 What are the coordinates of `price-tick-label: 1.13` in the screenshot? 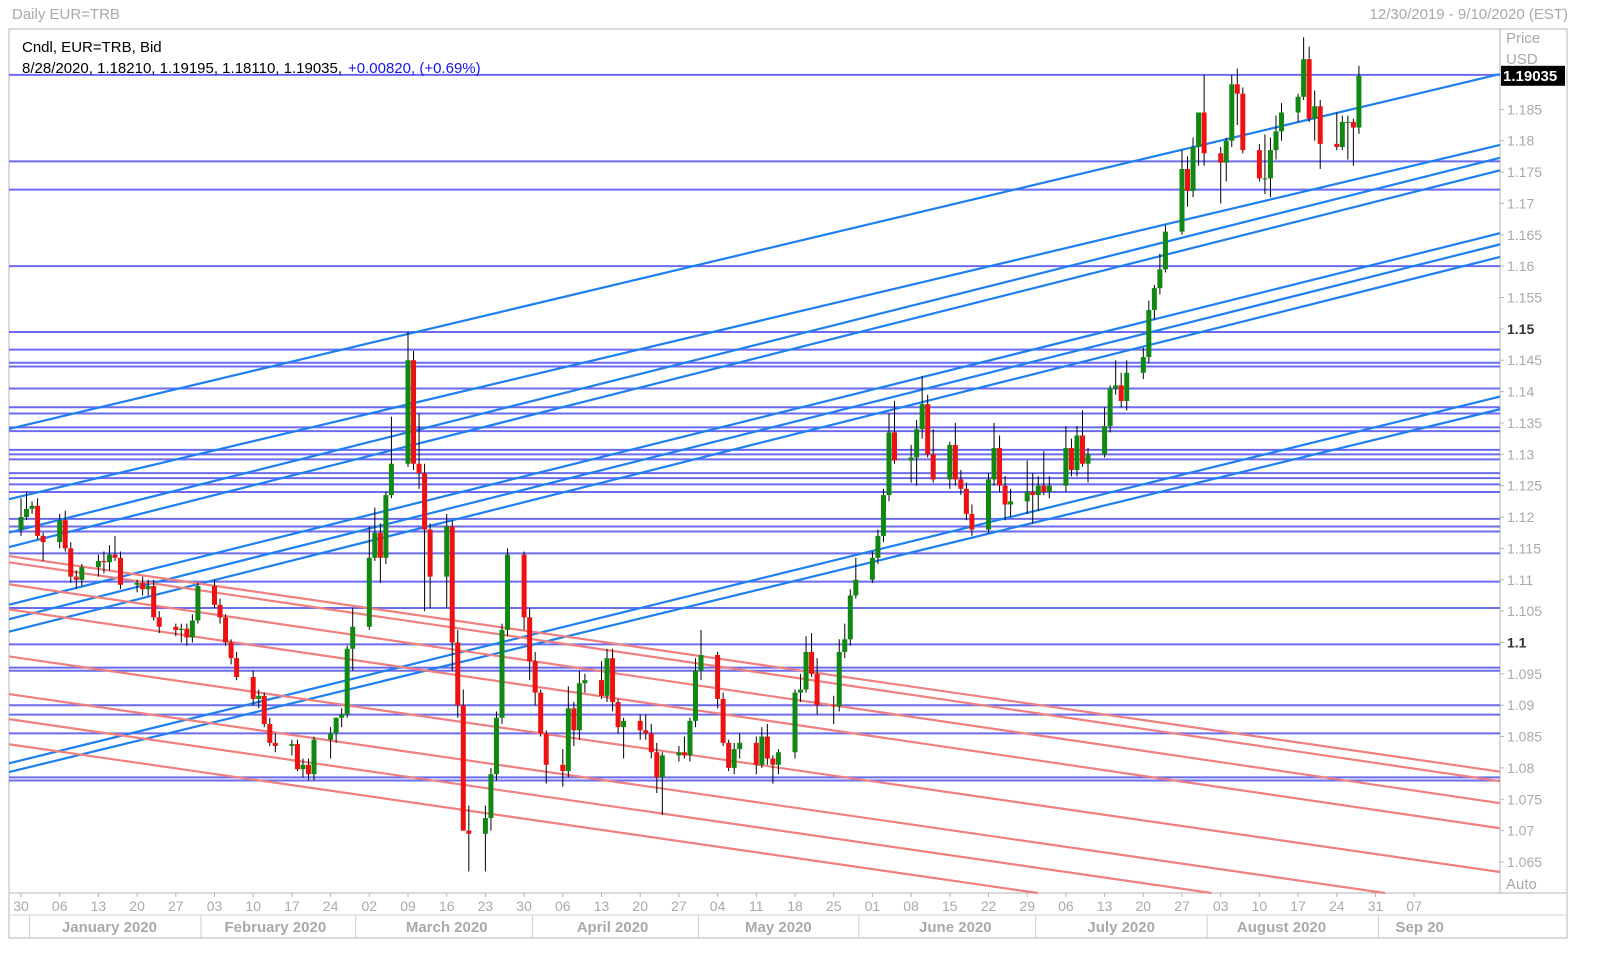 It's located at (1520, 454).